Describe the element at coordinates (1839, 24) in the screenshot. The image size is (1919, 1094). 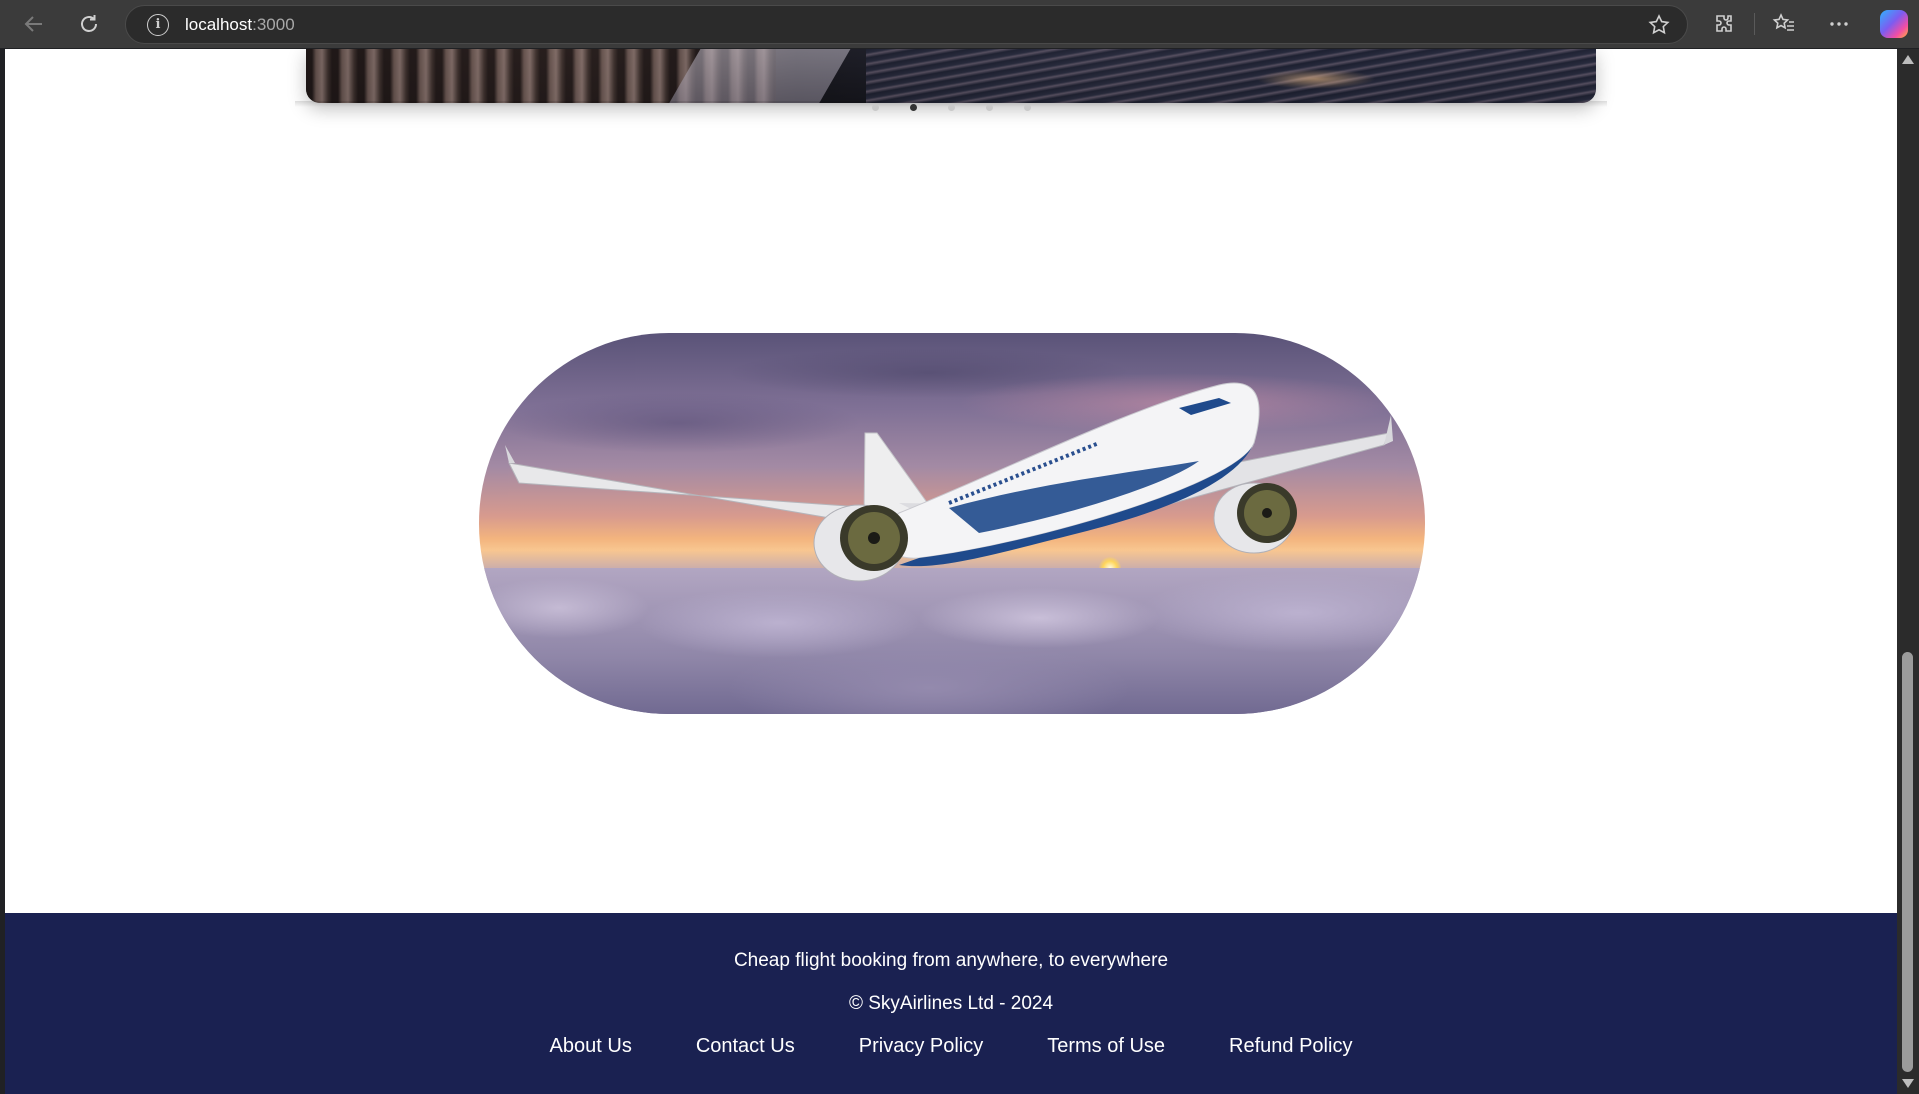
I see `more-icon` at that location.